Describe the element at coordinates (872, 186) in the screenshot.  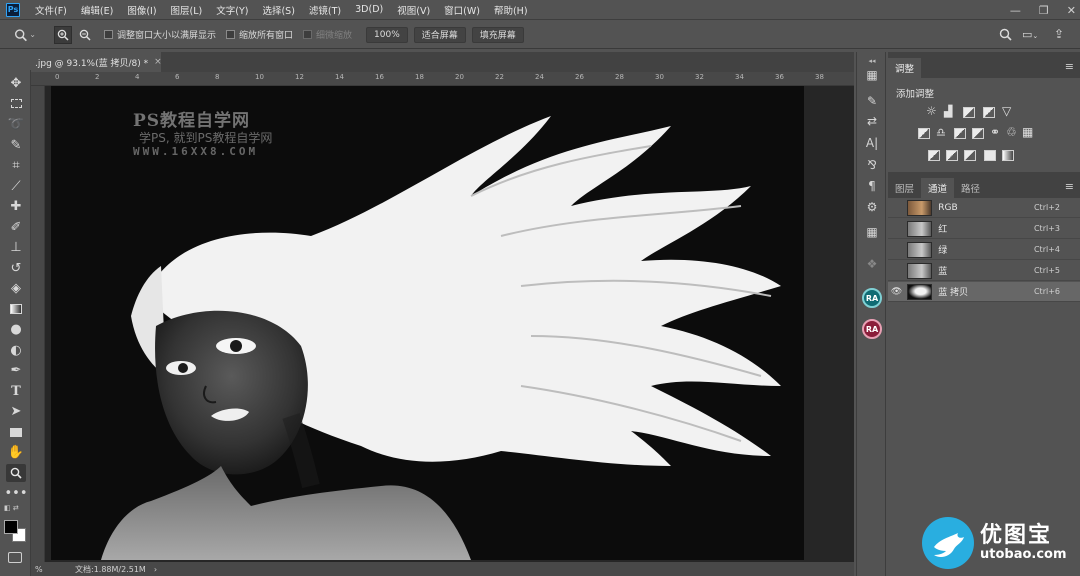
I see `paragraph-icon: ¶` at that location.